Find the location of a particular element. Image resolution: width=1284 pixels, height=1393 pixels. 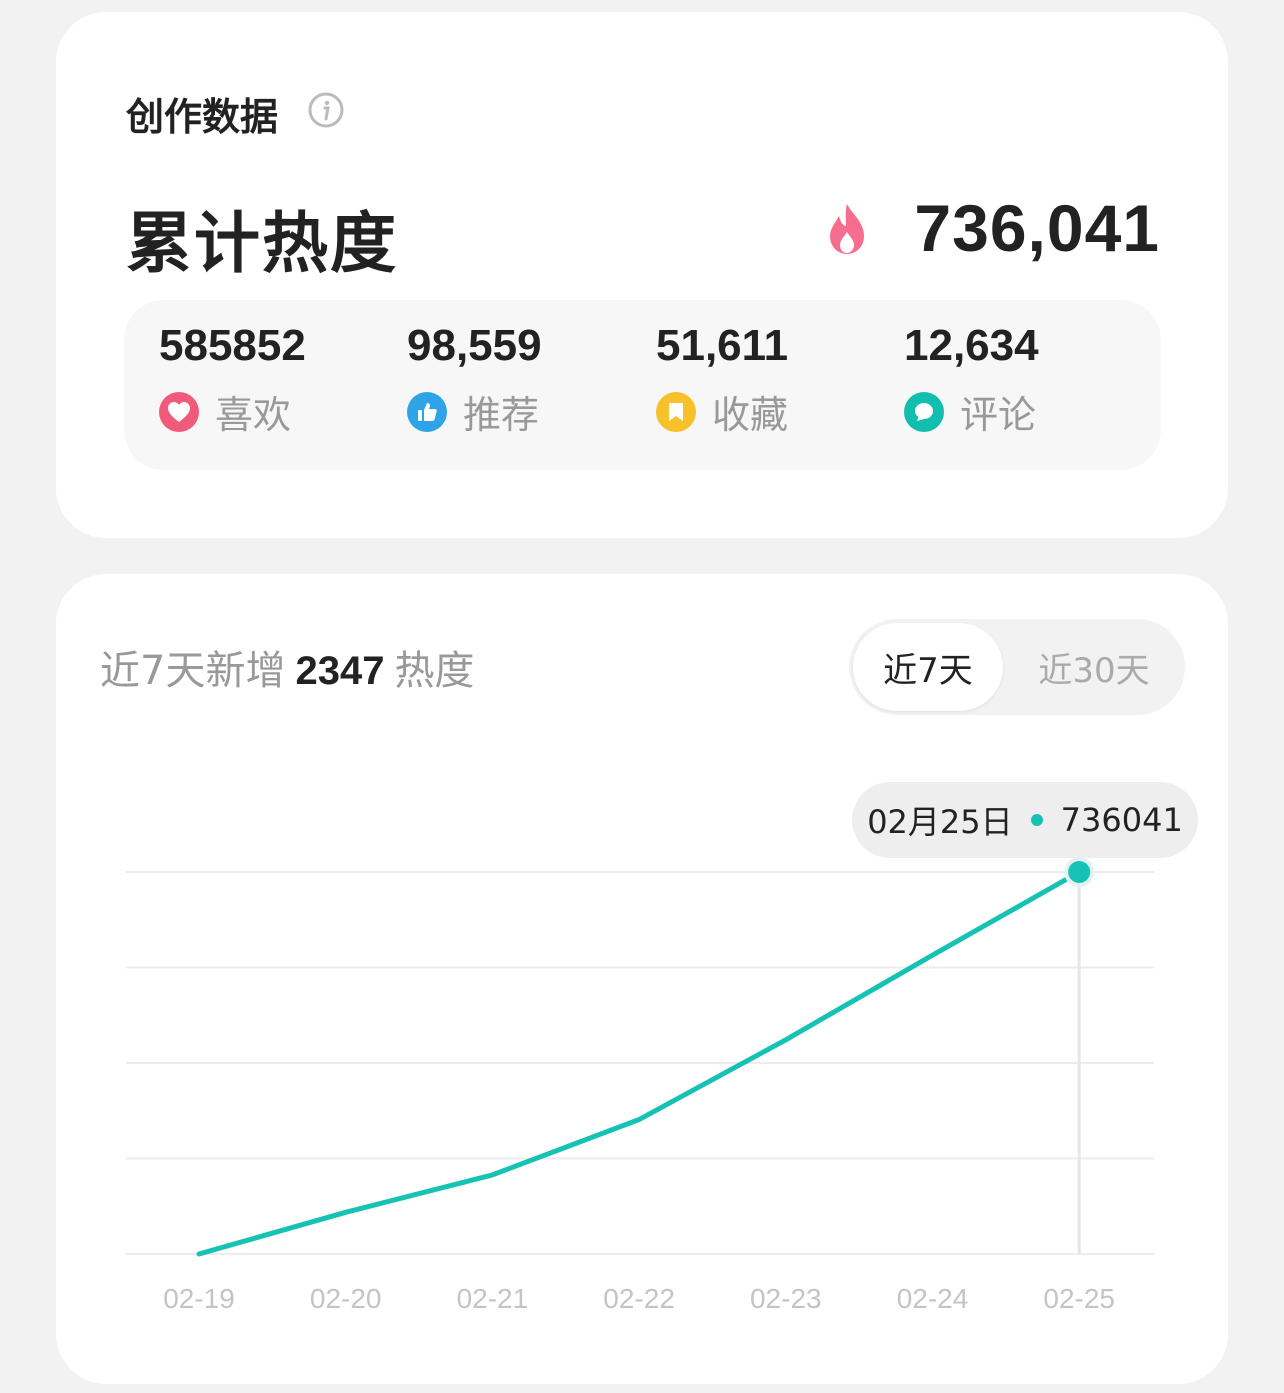

stats-panel: 585852 喜欢 98,559 推荐 51,611 收藏 12,634 评论 is located at coordinates (642, 385).